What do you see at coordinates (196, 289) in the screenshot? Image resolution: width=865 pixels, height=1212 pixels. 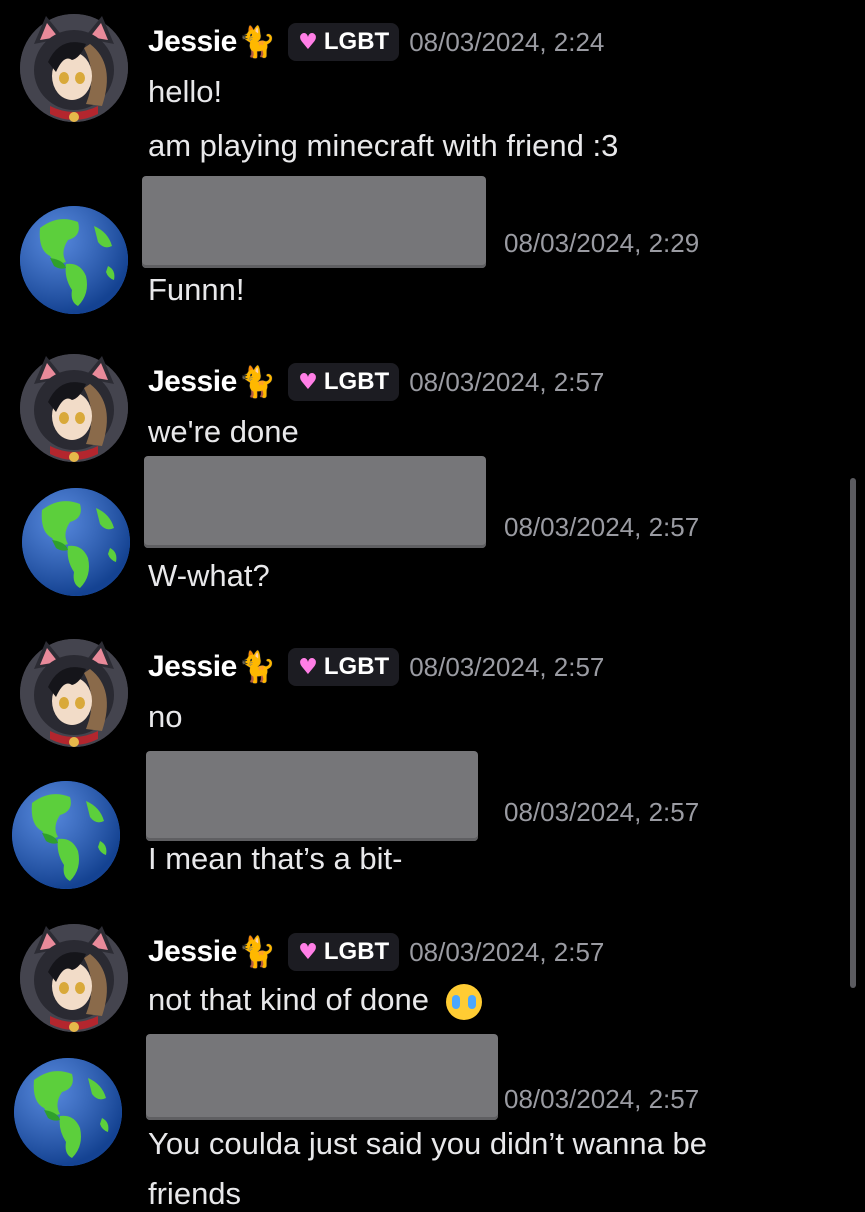 I see `message-text: Funnn!` at bounding box center [196, 289].